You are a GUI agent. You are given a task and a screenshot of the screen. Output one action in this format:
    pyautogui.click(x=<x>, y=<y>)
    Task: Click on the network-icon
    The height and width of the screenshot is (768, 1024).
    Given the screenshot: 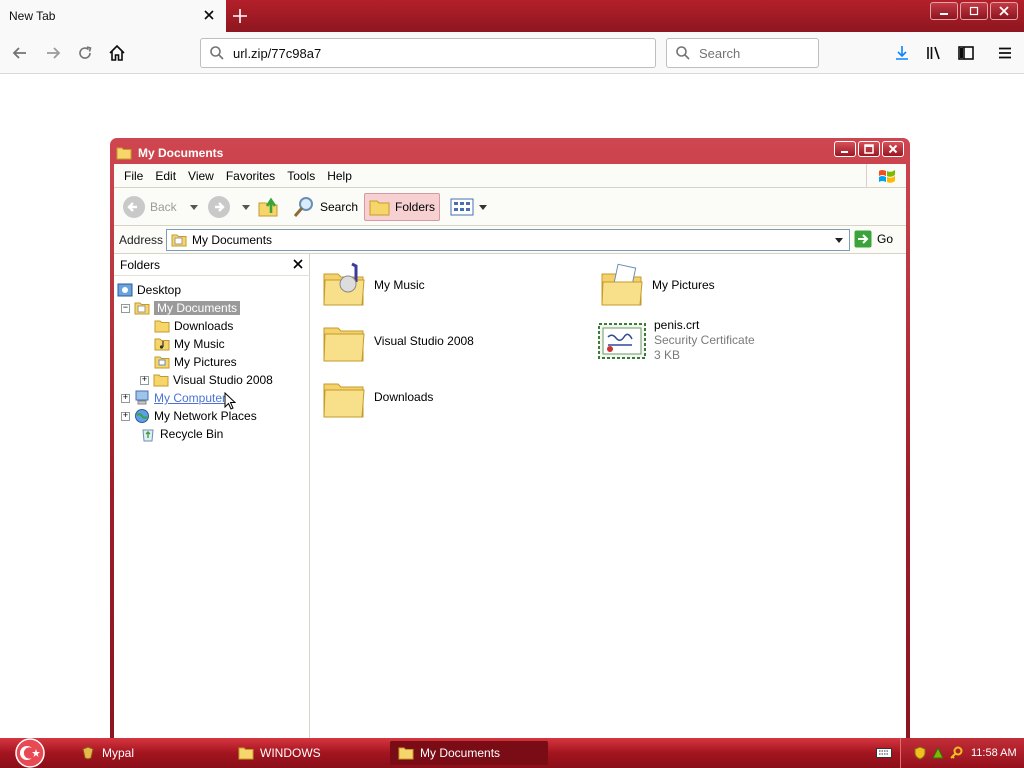 What is the action you would take?
    pyautogui.click(x=938, y=753)
    